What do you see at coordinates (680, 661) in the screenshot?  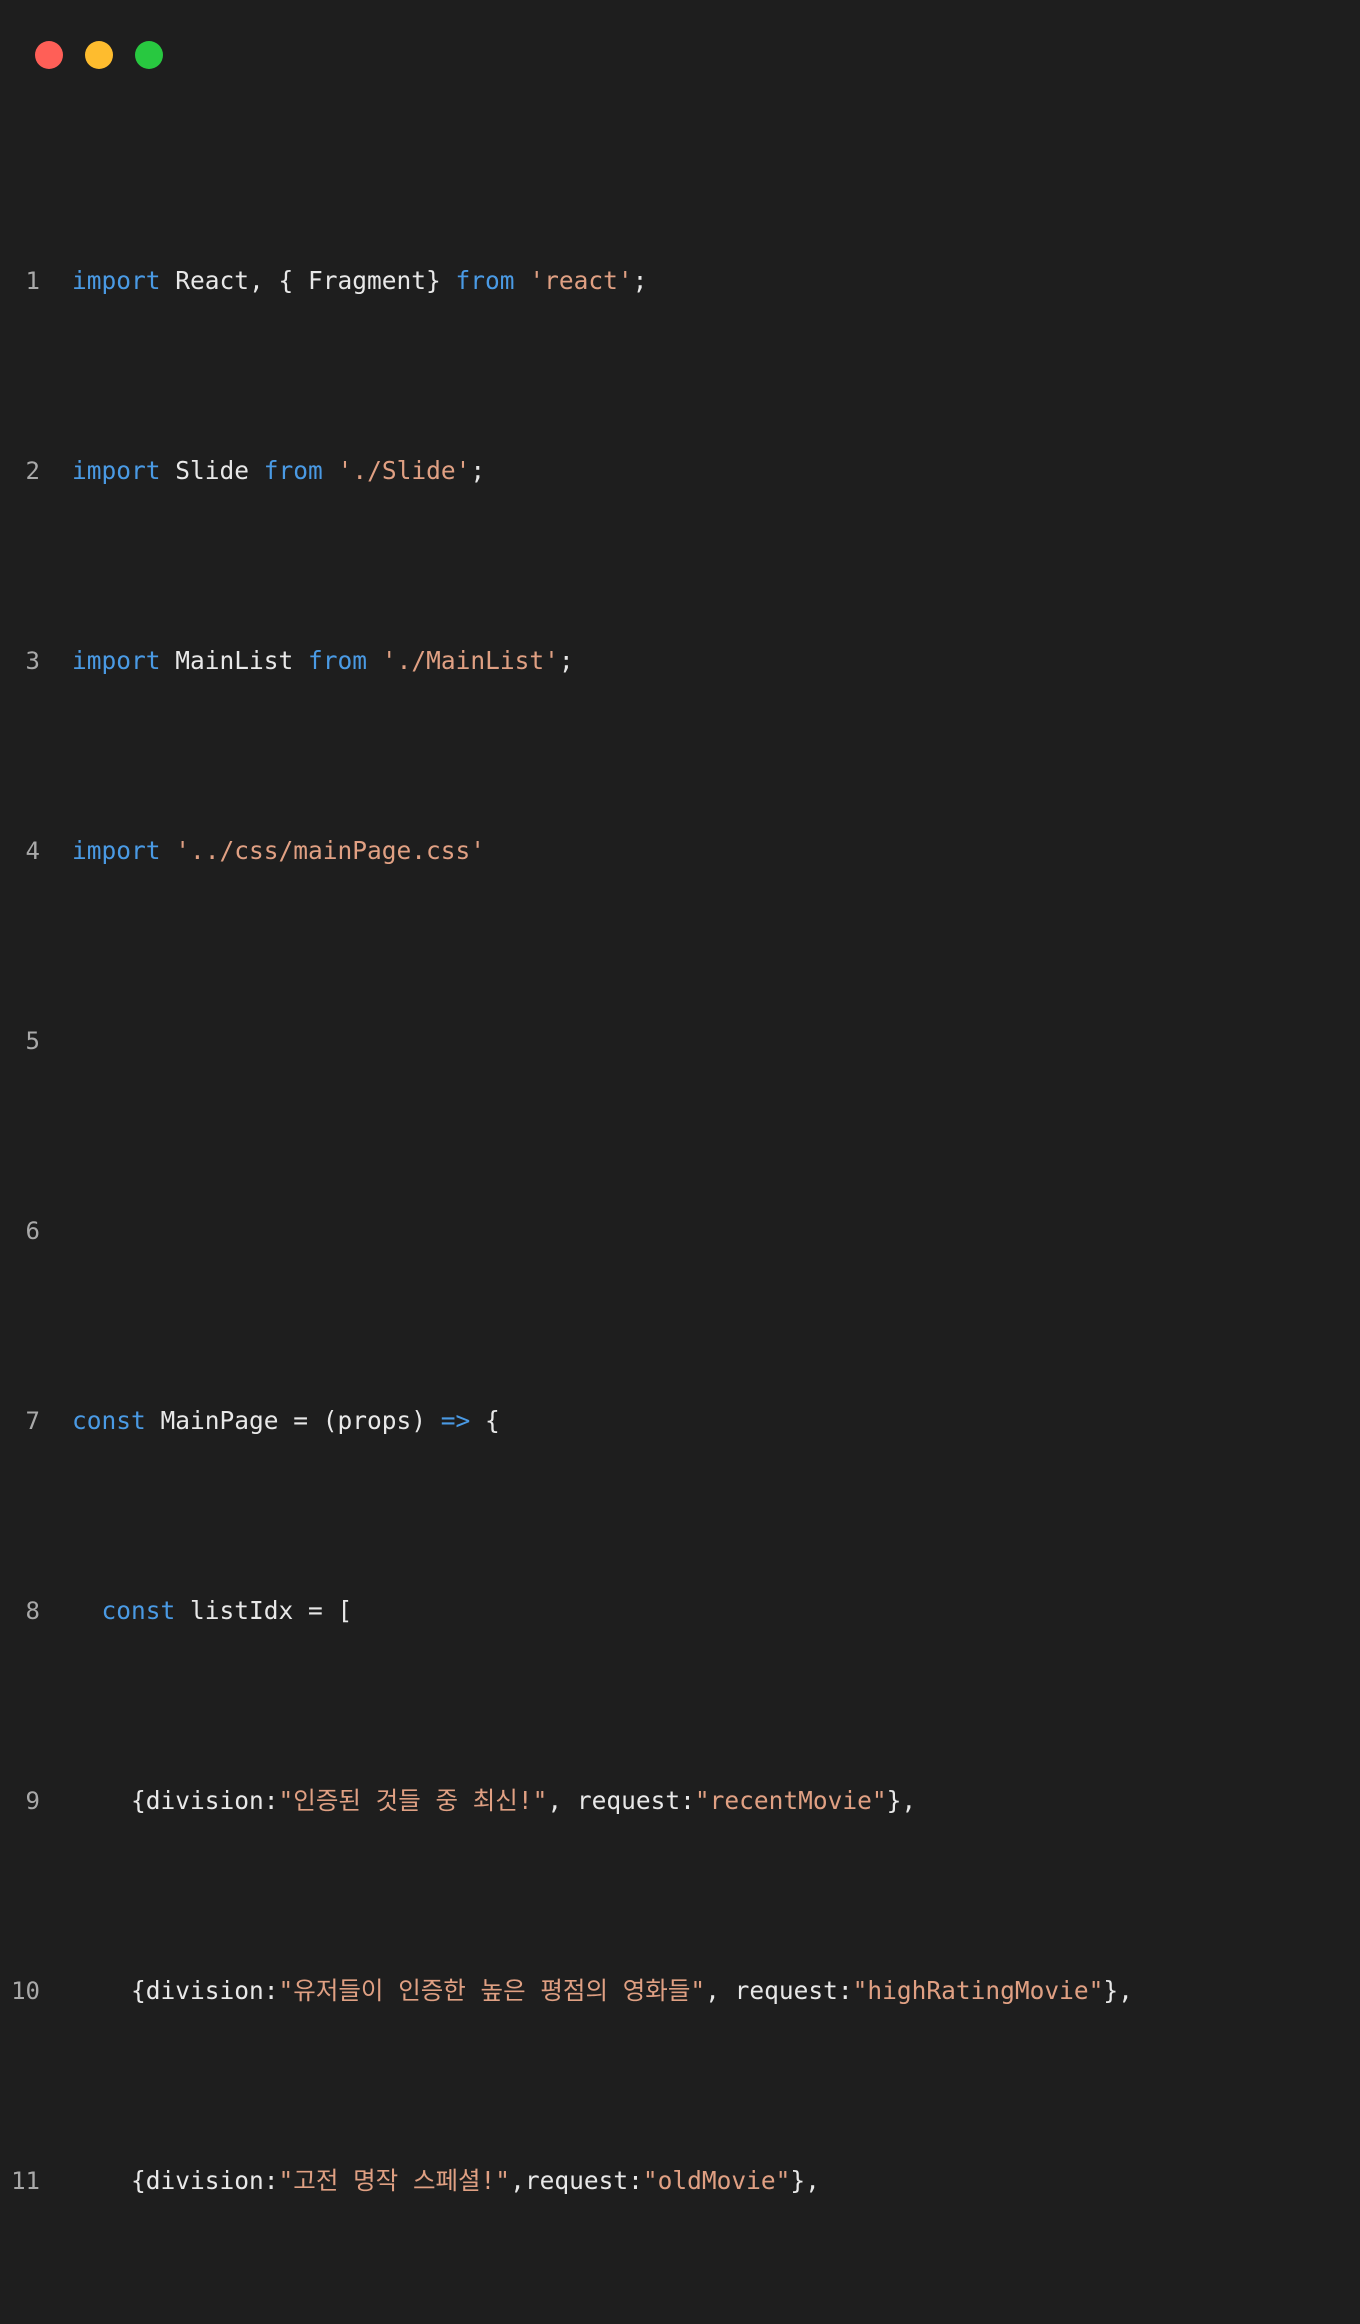 I see `code-line: 3 import MainList from './MainList';` at bounding box center [680, 661].